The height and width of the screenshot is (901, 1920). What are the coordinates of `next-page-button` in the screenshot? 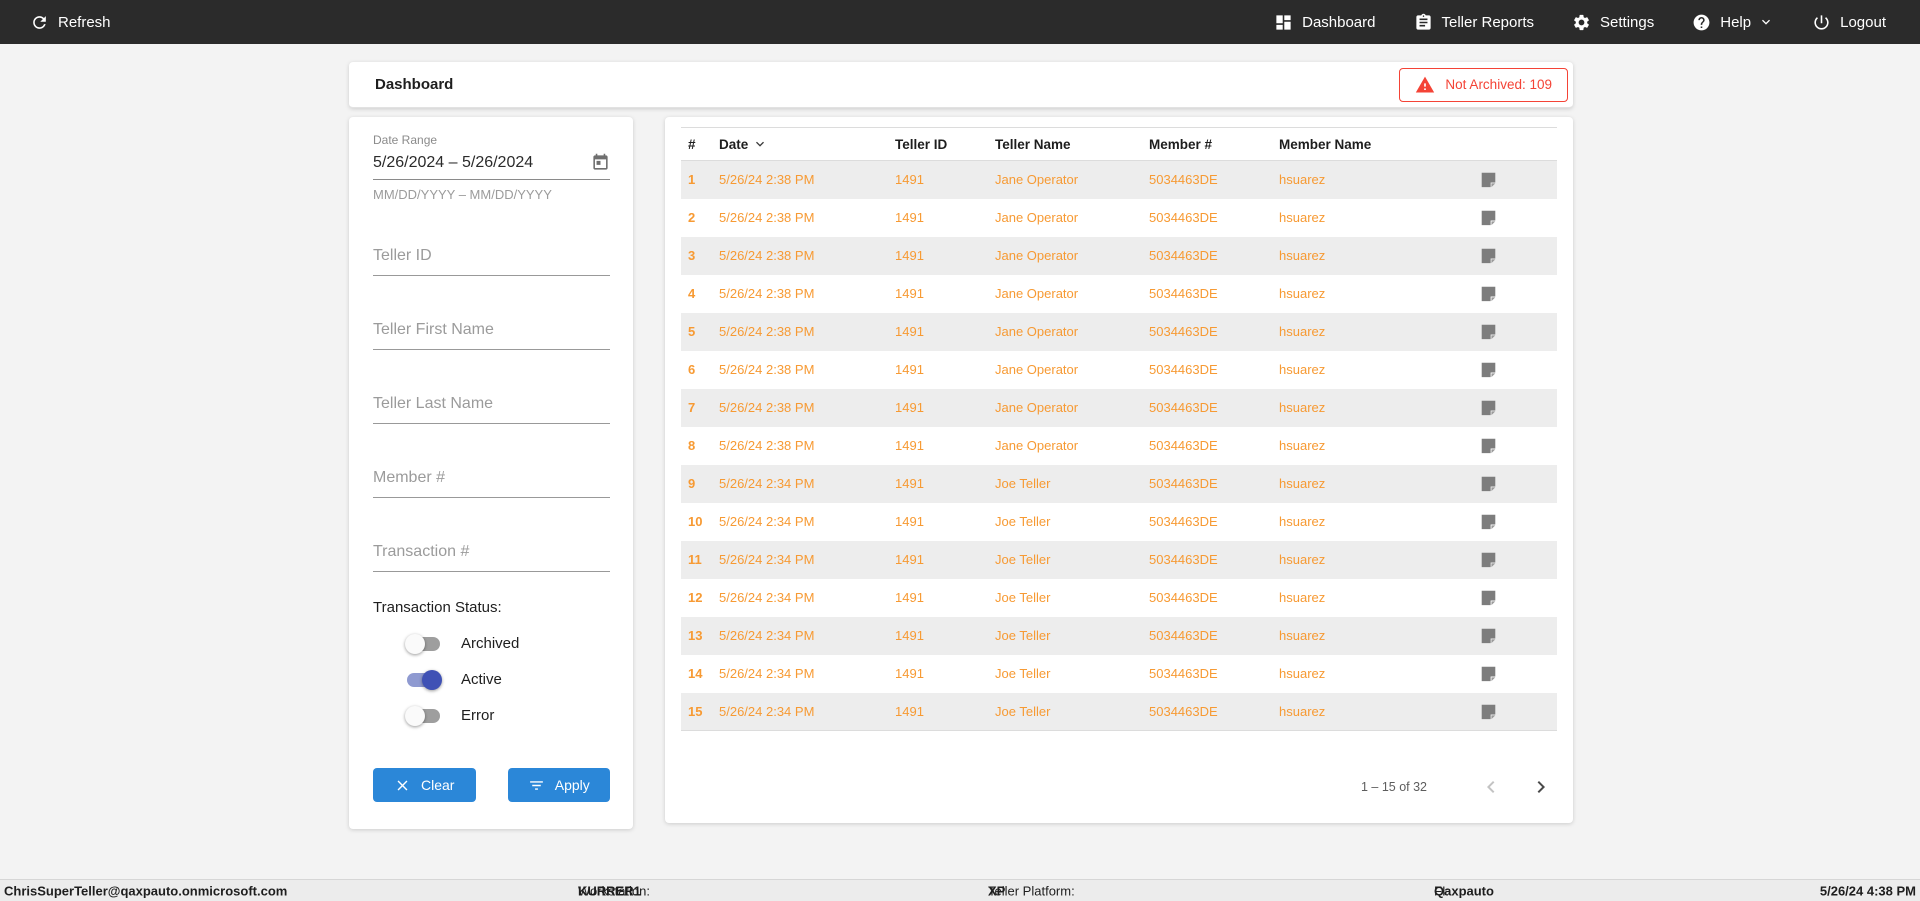 It's located at (1541, 787).